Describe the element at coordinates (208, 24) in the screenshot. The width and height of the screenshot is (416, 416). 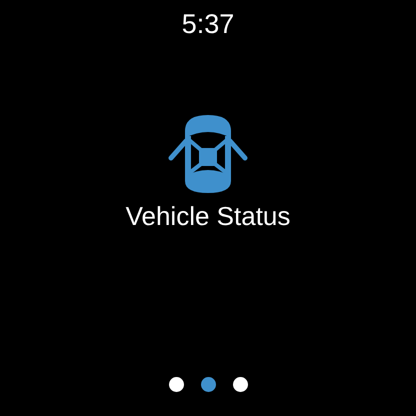
I see `clock-time: 5:37` at that location.